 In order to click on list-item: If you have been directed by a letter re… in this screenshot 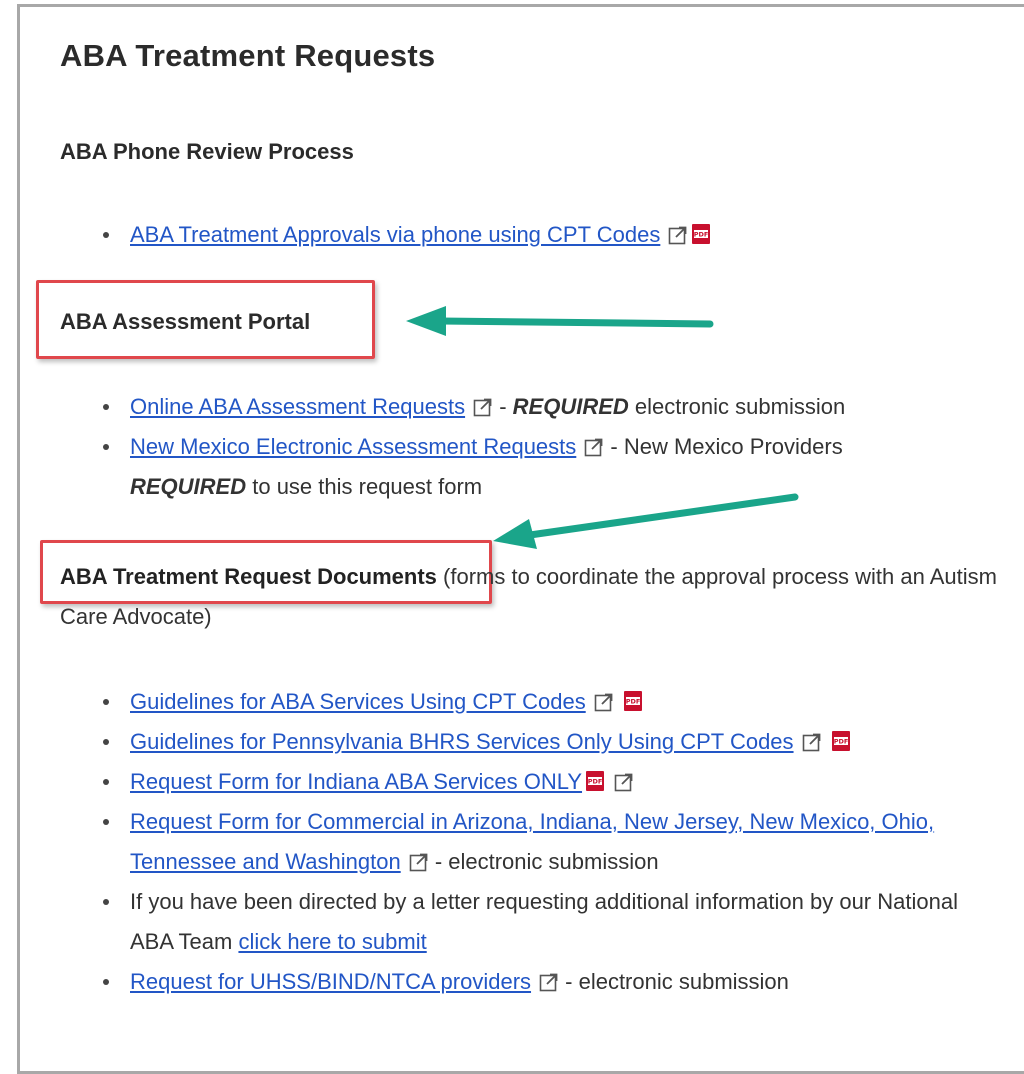, I will do `click(550, 922)`.